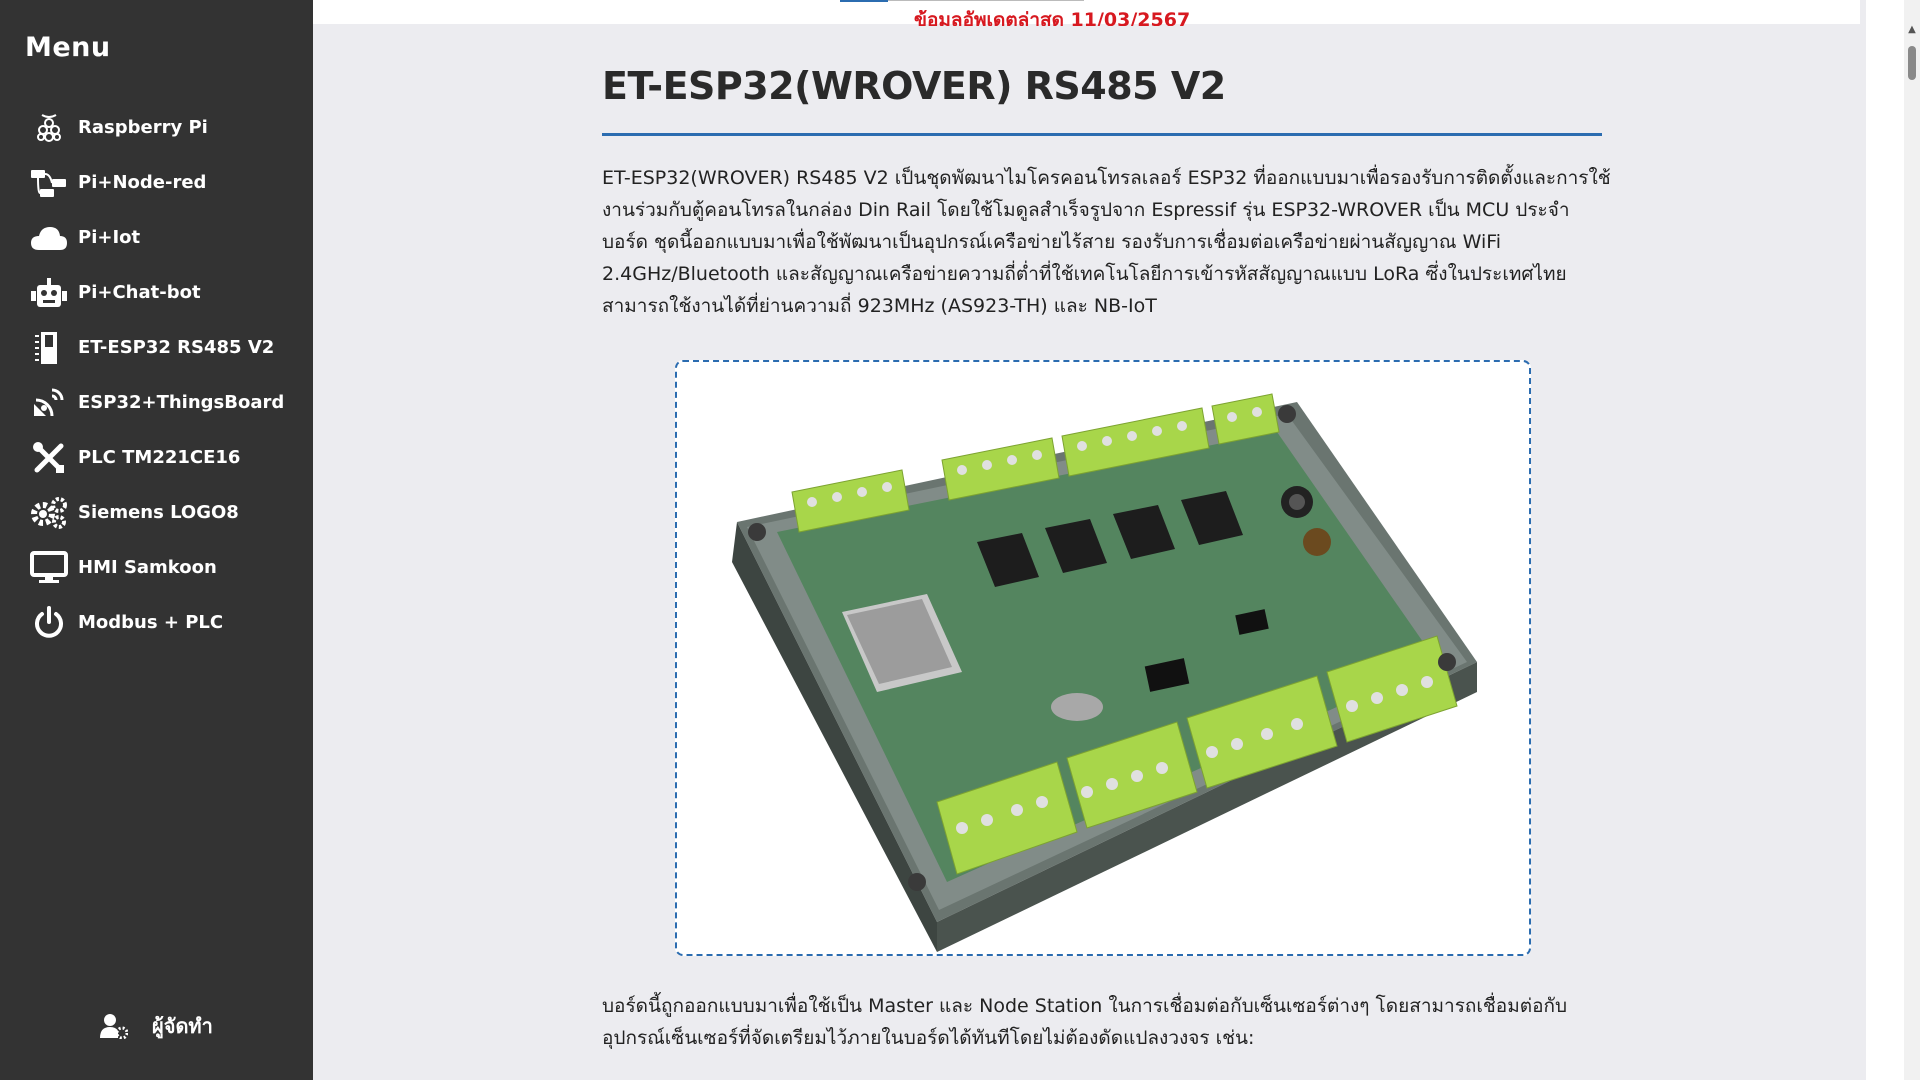 The height and width of the screenshot is (1080, 1920). What do you see at coordinates (181, 402) in the screenshot?
I see `sidebar-item-label: ESP32+ThingsBoard` at bounding box center [181, 402].